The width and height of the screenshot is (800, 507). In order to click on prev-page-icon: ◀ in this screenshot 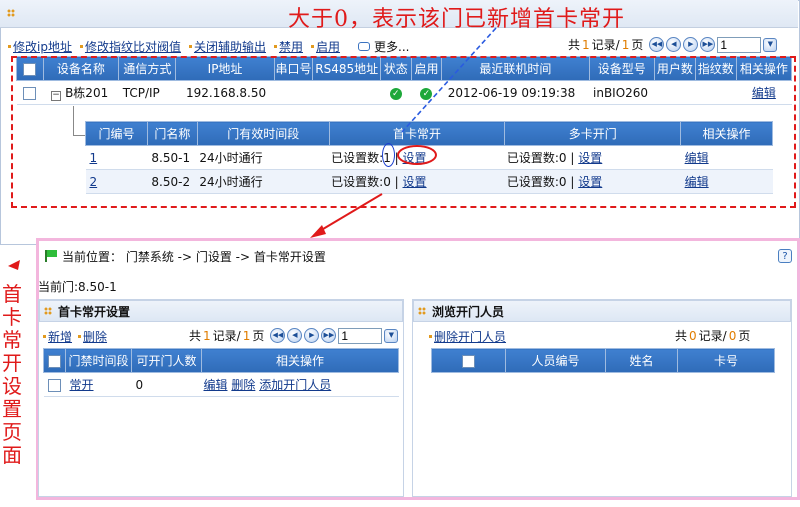, I will do `click(295, 335)`.